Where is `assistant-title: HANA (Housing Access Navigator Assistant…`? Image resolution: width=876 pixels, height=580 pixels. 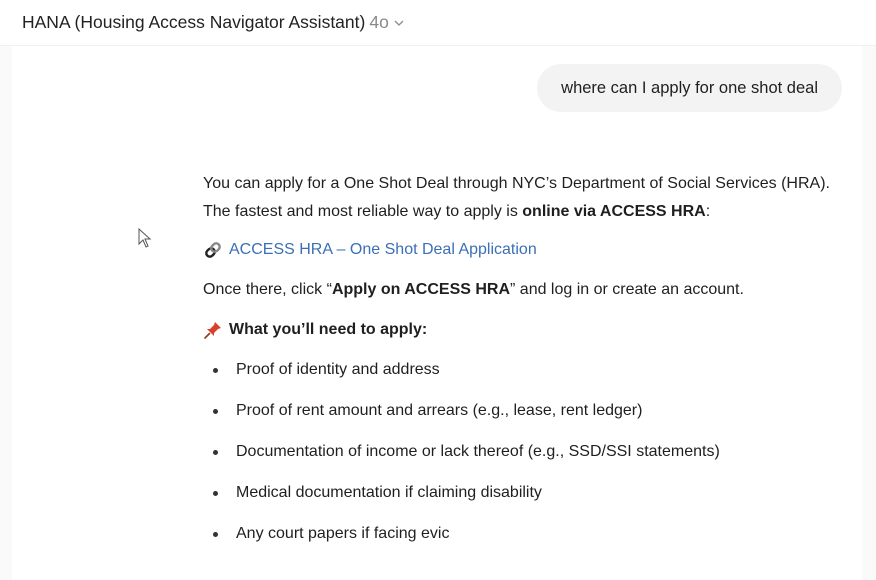 assistant-title: HANA (Housing Access Navigator Assistant… is located at coordinates (194, 22).